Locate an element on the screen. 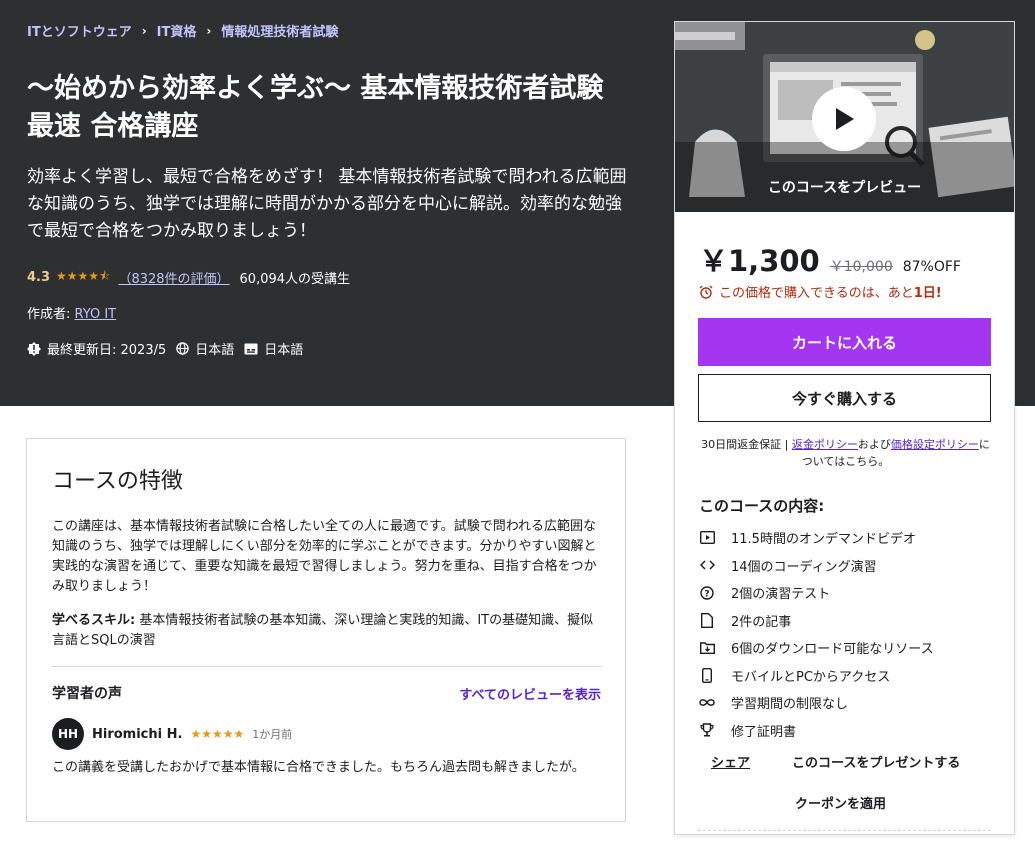  students-count: 60,094人の受講生 is located at coordinates (295, 279).